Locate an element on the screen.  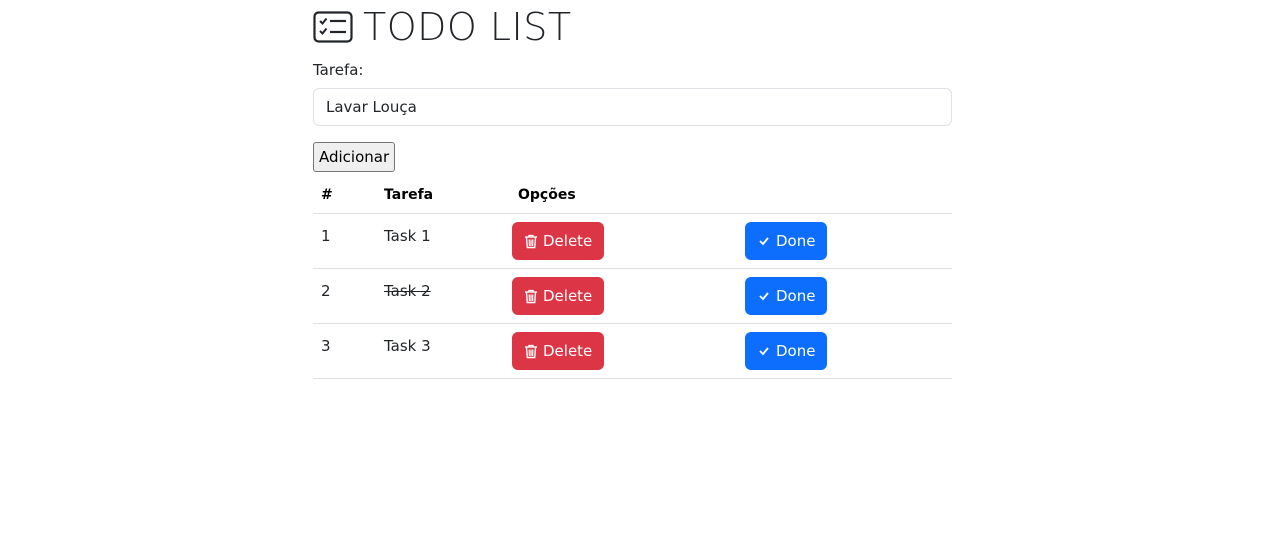
header-number: # is located at coordinates (344, 195).